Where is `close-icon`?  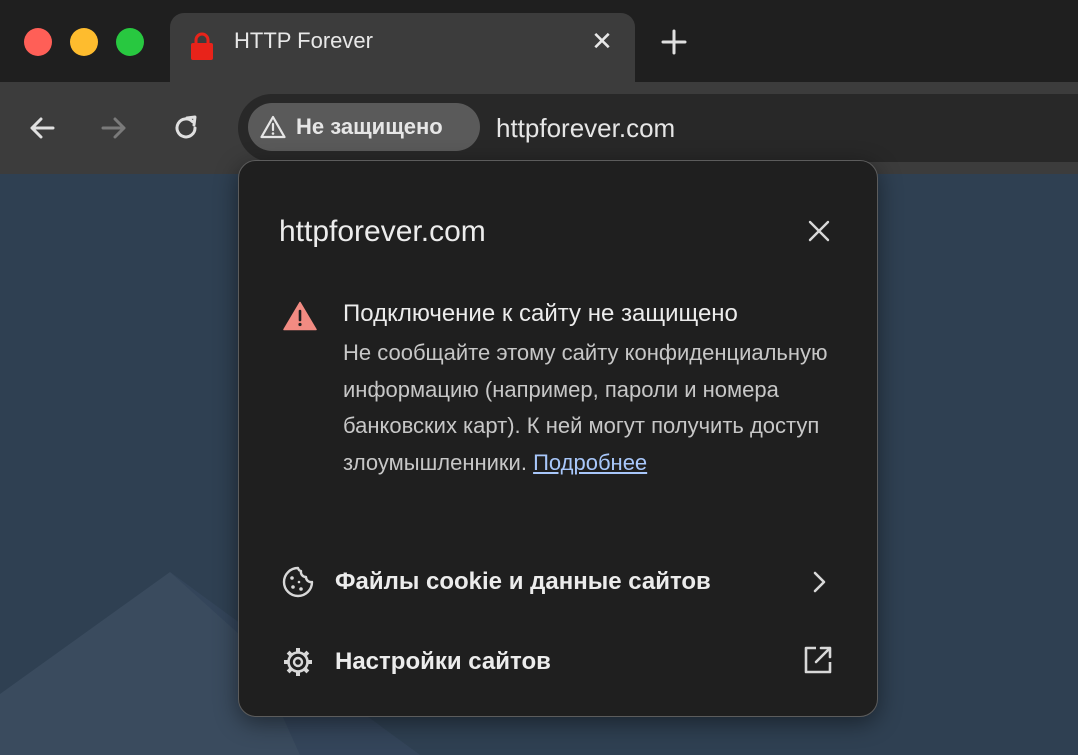
close-icon is located at coordinates (819, 231).